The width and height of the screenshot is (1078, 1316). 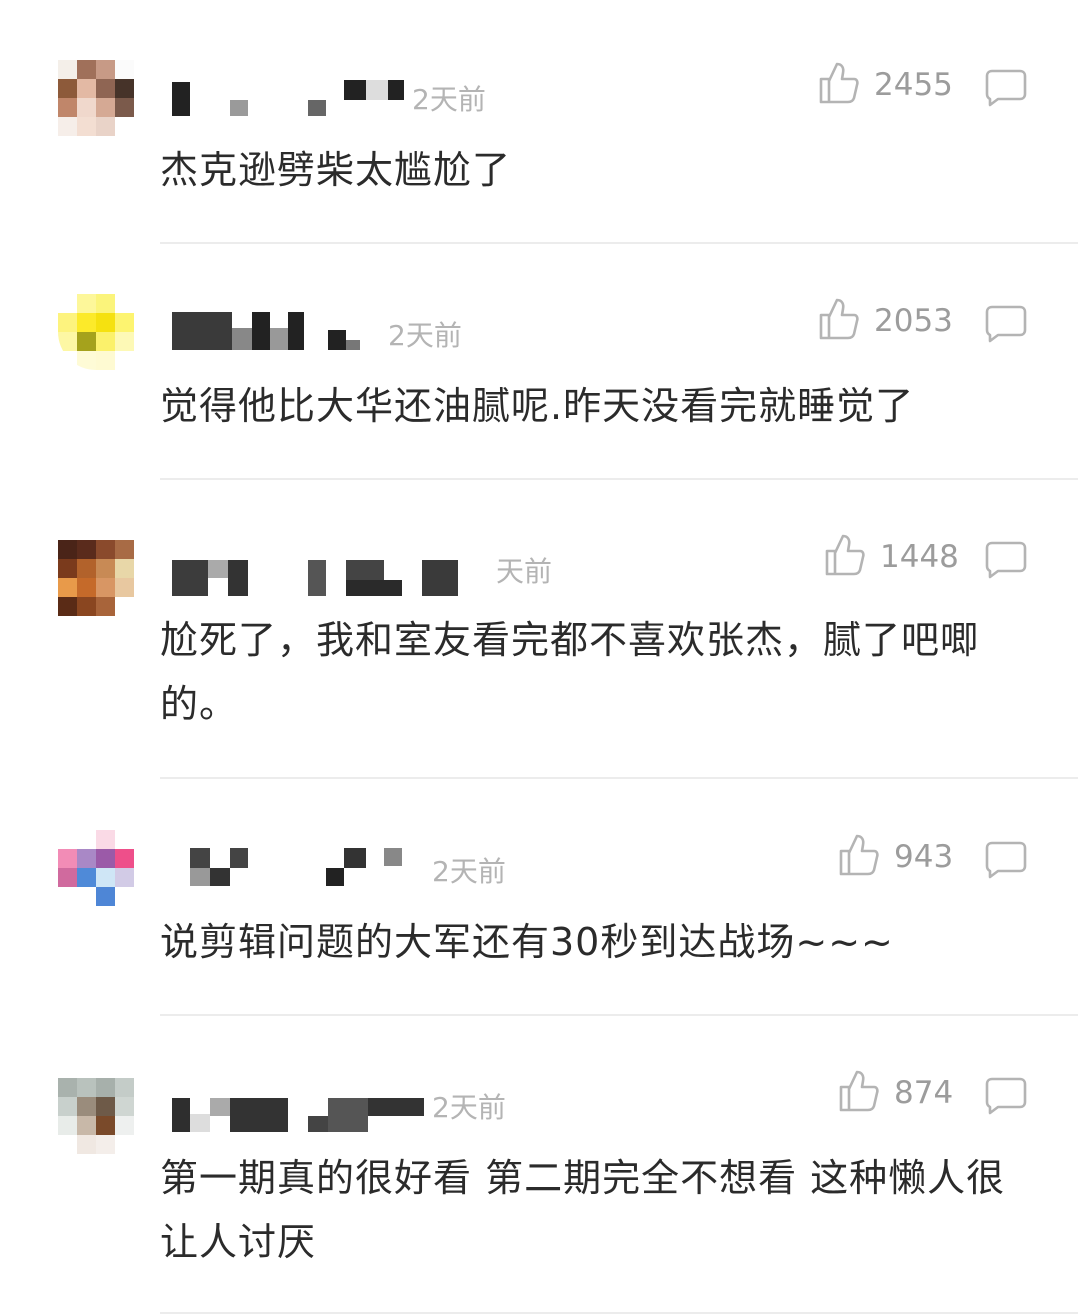 I want to click on comment-text: 觉得他比大华还油腻呢.昨天没看完就睡觉了, so click(x=537, y=406).